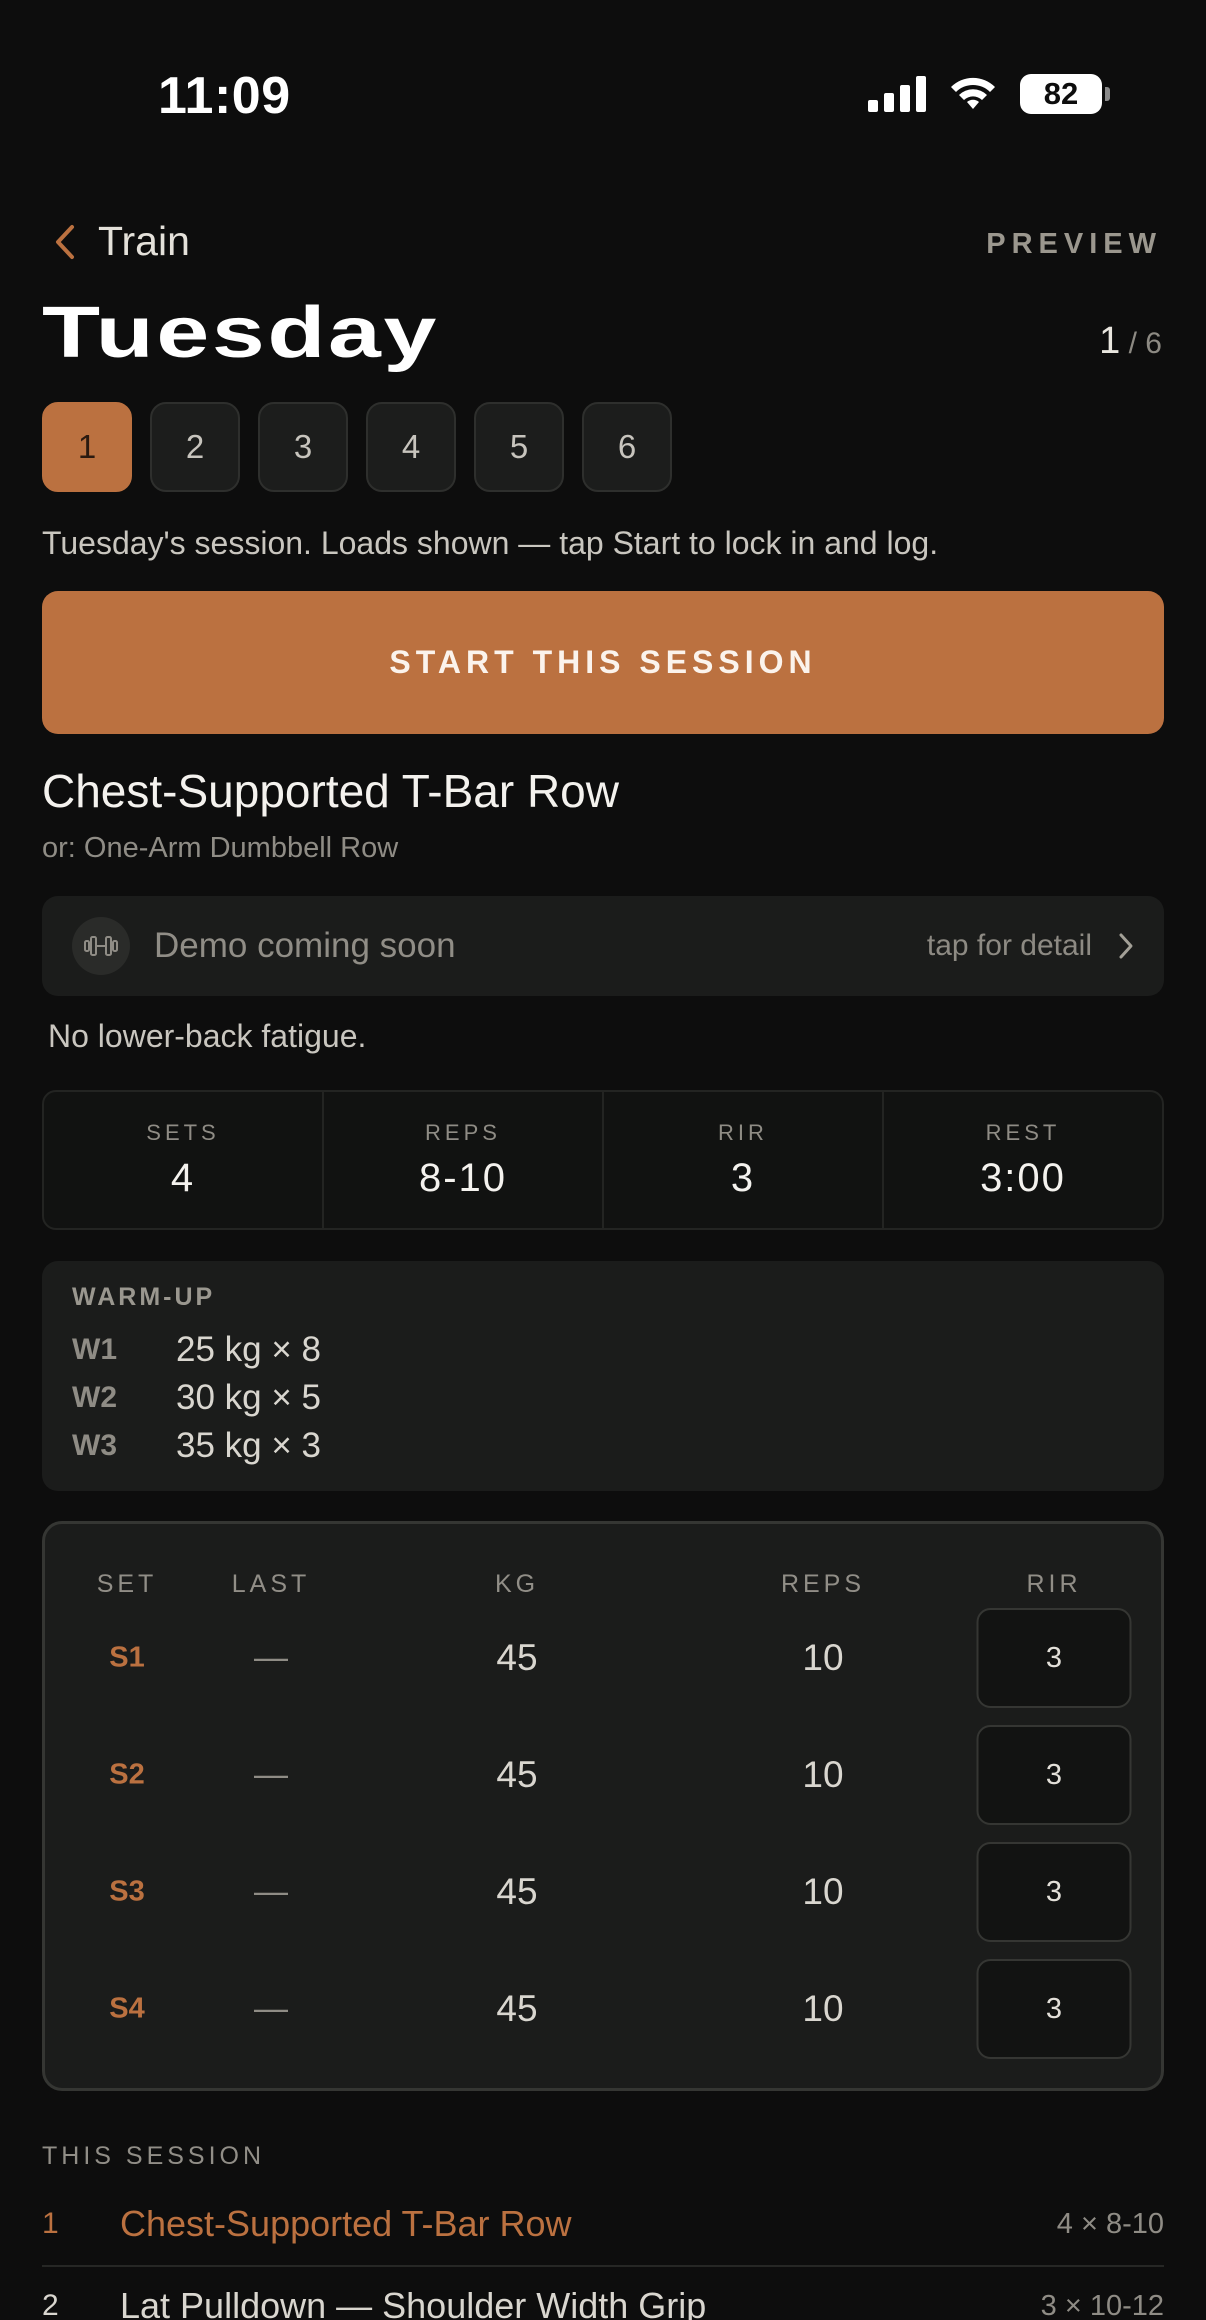 This screenshot has width=1206, height=2320. What do you see at coordinates (603, 2009) in the screenshot?
I see `set-row: S4 — 45 10 3` at bounding box center [603, 2009].